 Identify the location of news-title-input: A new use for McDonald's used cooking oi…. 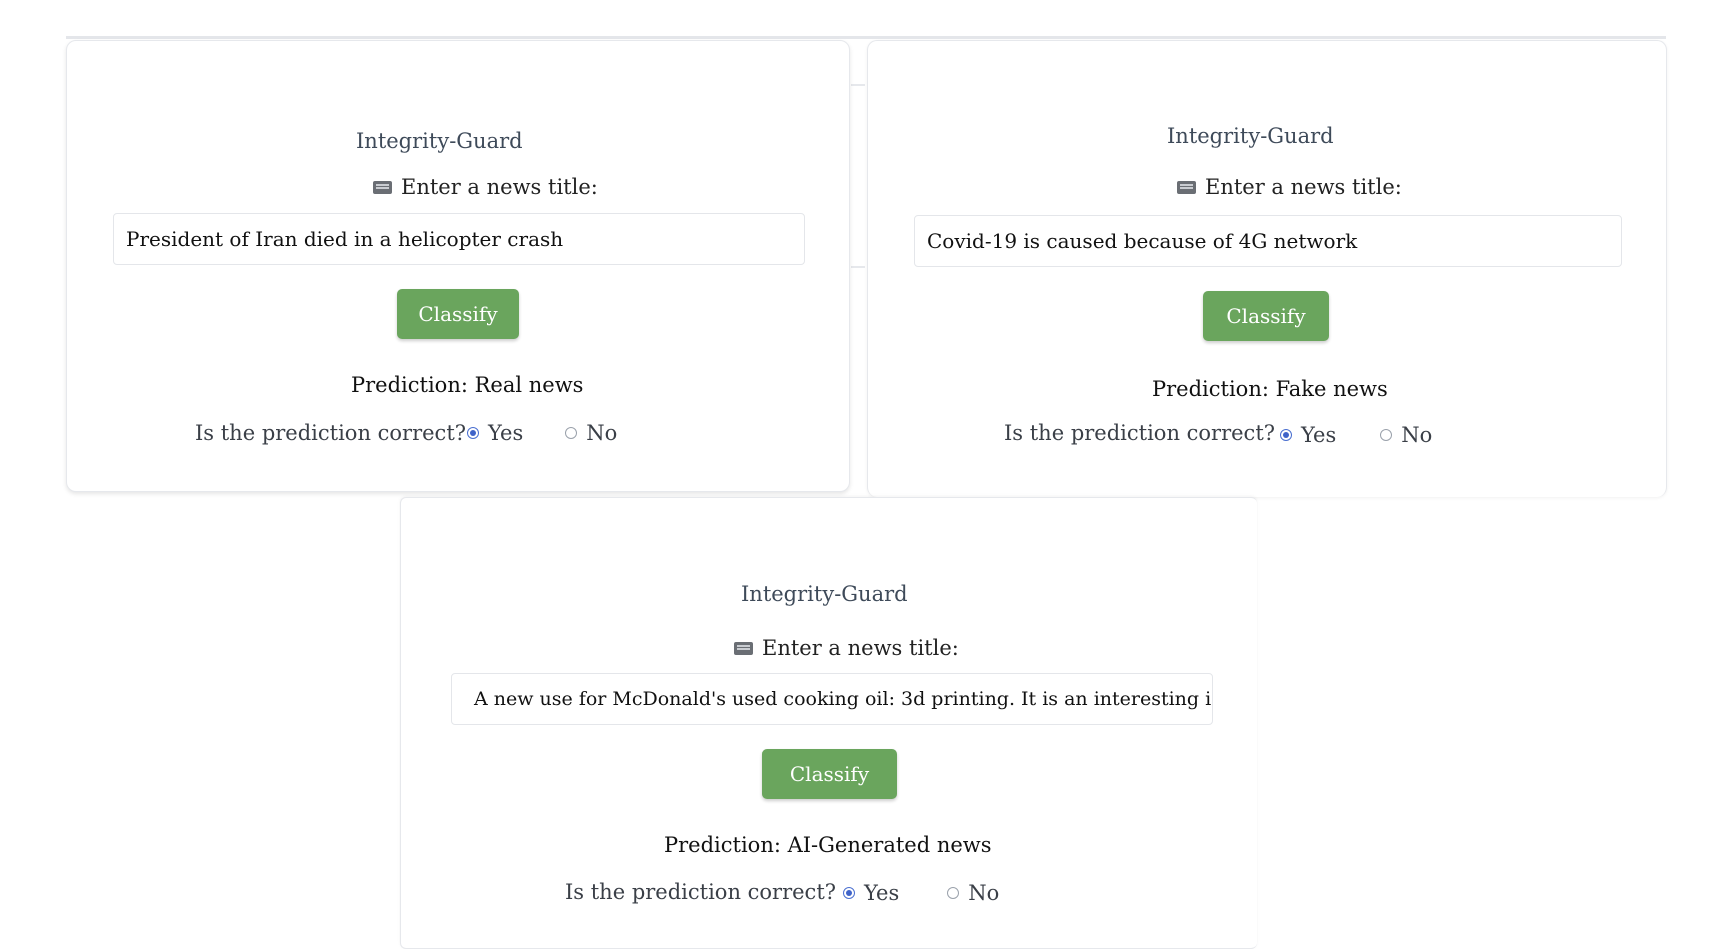
(832, 699).